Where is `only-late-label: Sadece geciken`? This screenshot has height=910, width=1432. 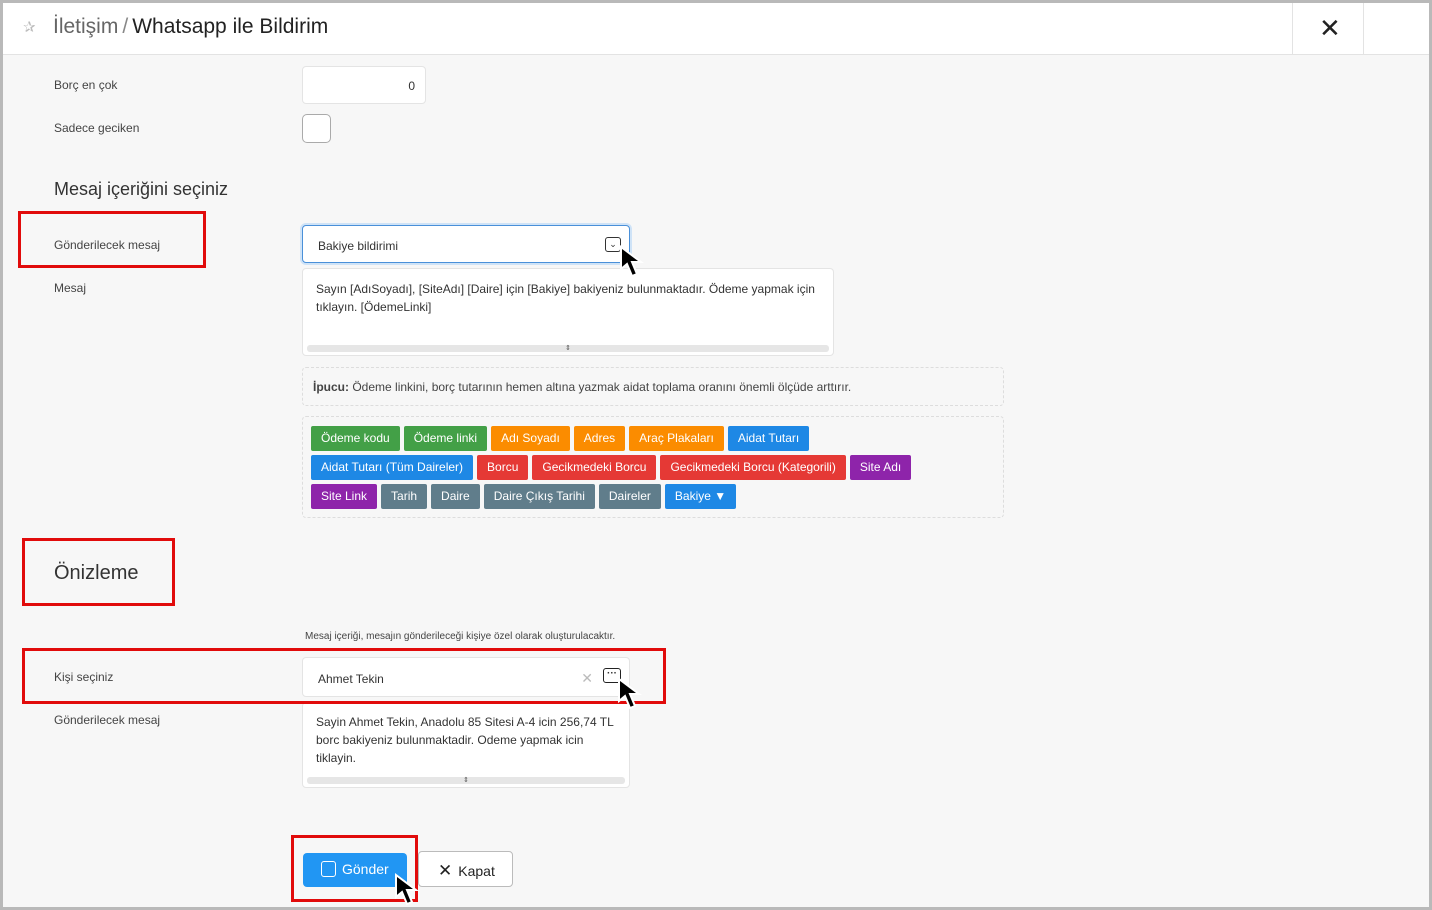 only-late-label: Sadece geciken is located at coordinates (97, 128).